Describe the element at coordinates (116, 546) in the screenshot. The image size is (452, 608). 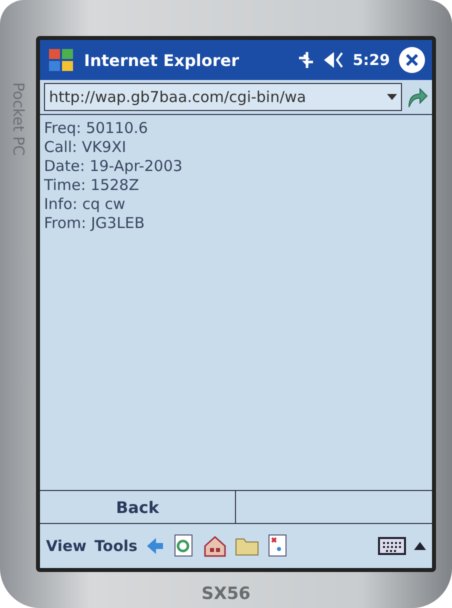
I see `menu-item: Tools` at that location.